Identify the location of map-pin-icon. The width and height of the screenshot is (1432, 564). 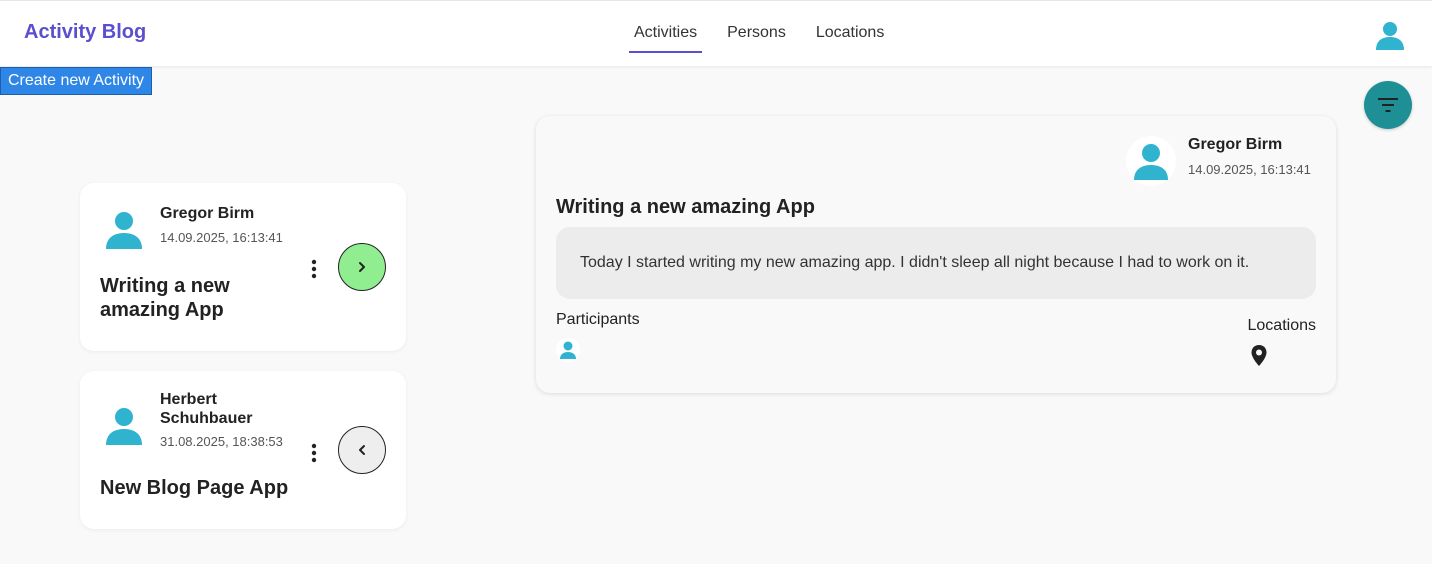
(1259, 356).